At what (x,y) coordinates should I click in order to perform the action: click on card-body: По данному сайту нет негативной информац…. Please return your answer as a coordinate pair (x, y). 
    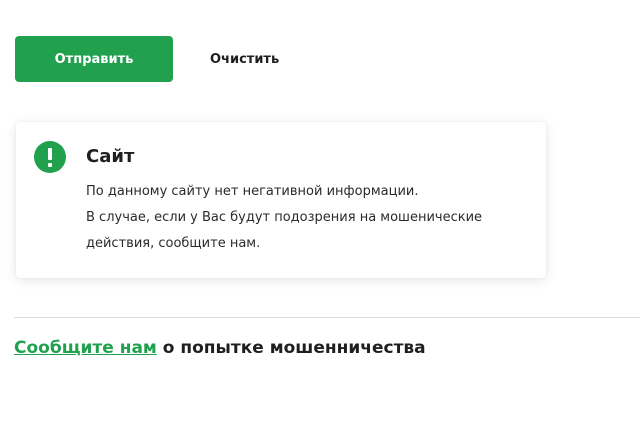
    Looking at the image, I should click on (311, 218).